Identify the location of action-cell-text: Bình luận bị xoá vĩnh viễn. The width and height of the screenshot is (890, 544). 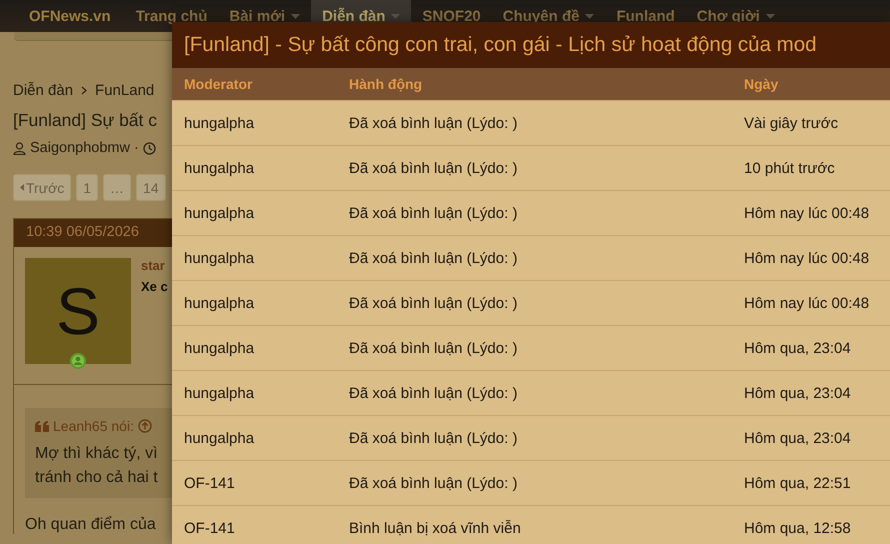
(435, 528).